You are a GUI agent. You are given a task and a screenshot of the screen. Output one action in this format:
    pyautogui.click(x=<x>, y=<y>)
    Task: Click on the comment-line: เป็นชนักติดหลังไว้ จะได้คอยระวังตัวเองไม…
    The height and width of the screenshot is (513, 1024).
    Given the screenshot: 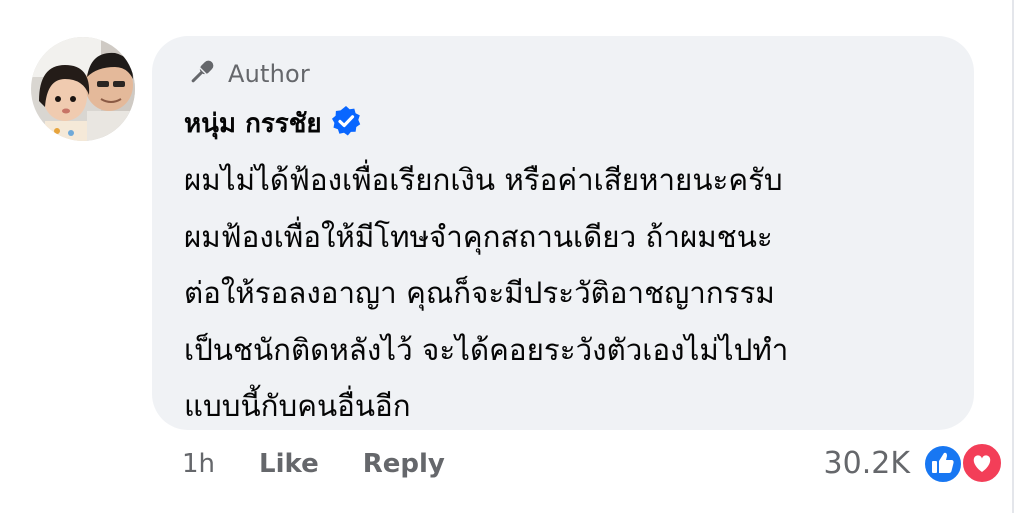 What is the action you would take?
    pyautogui.click(x=486, y=349)
    